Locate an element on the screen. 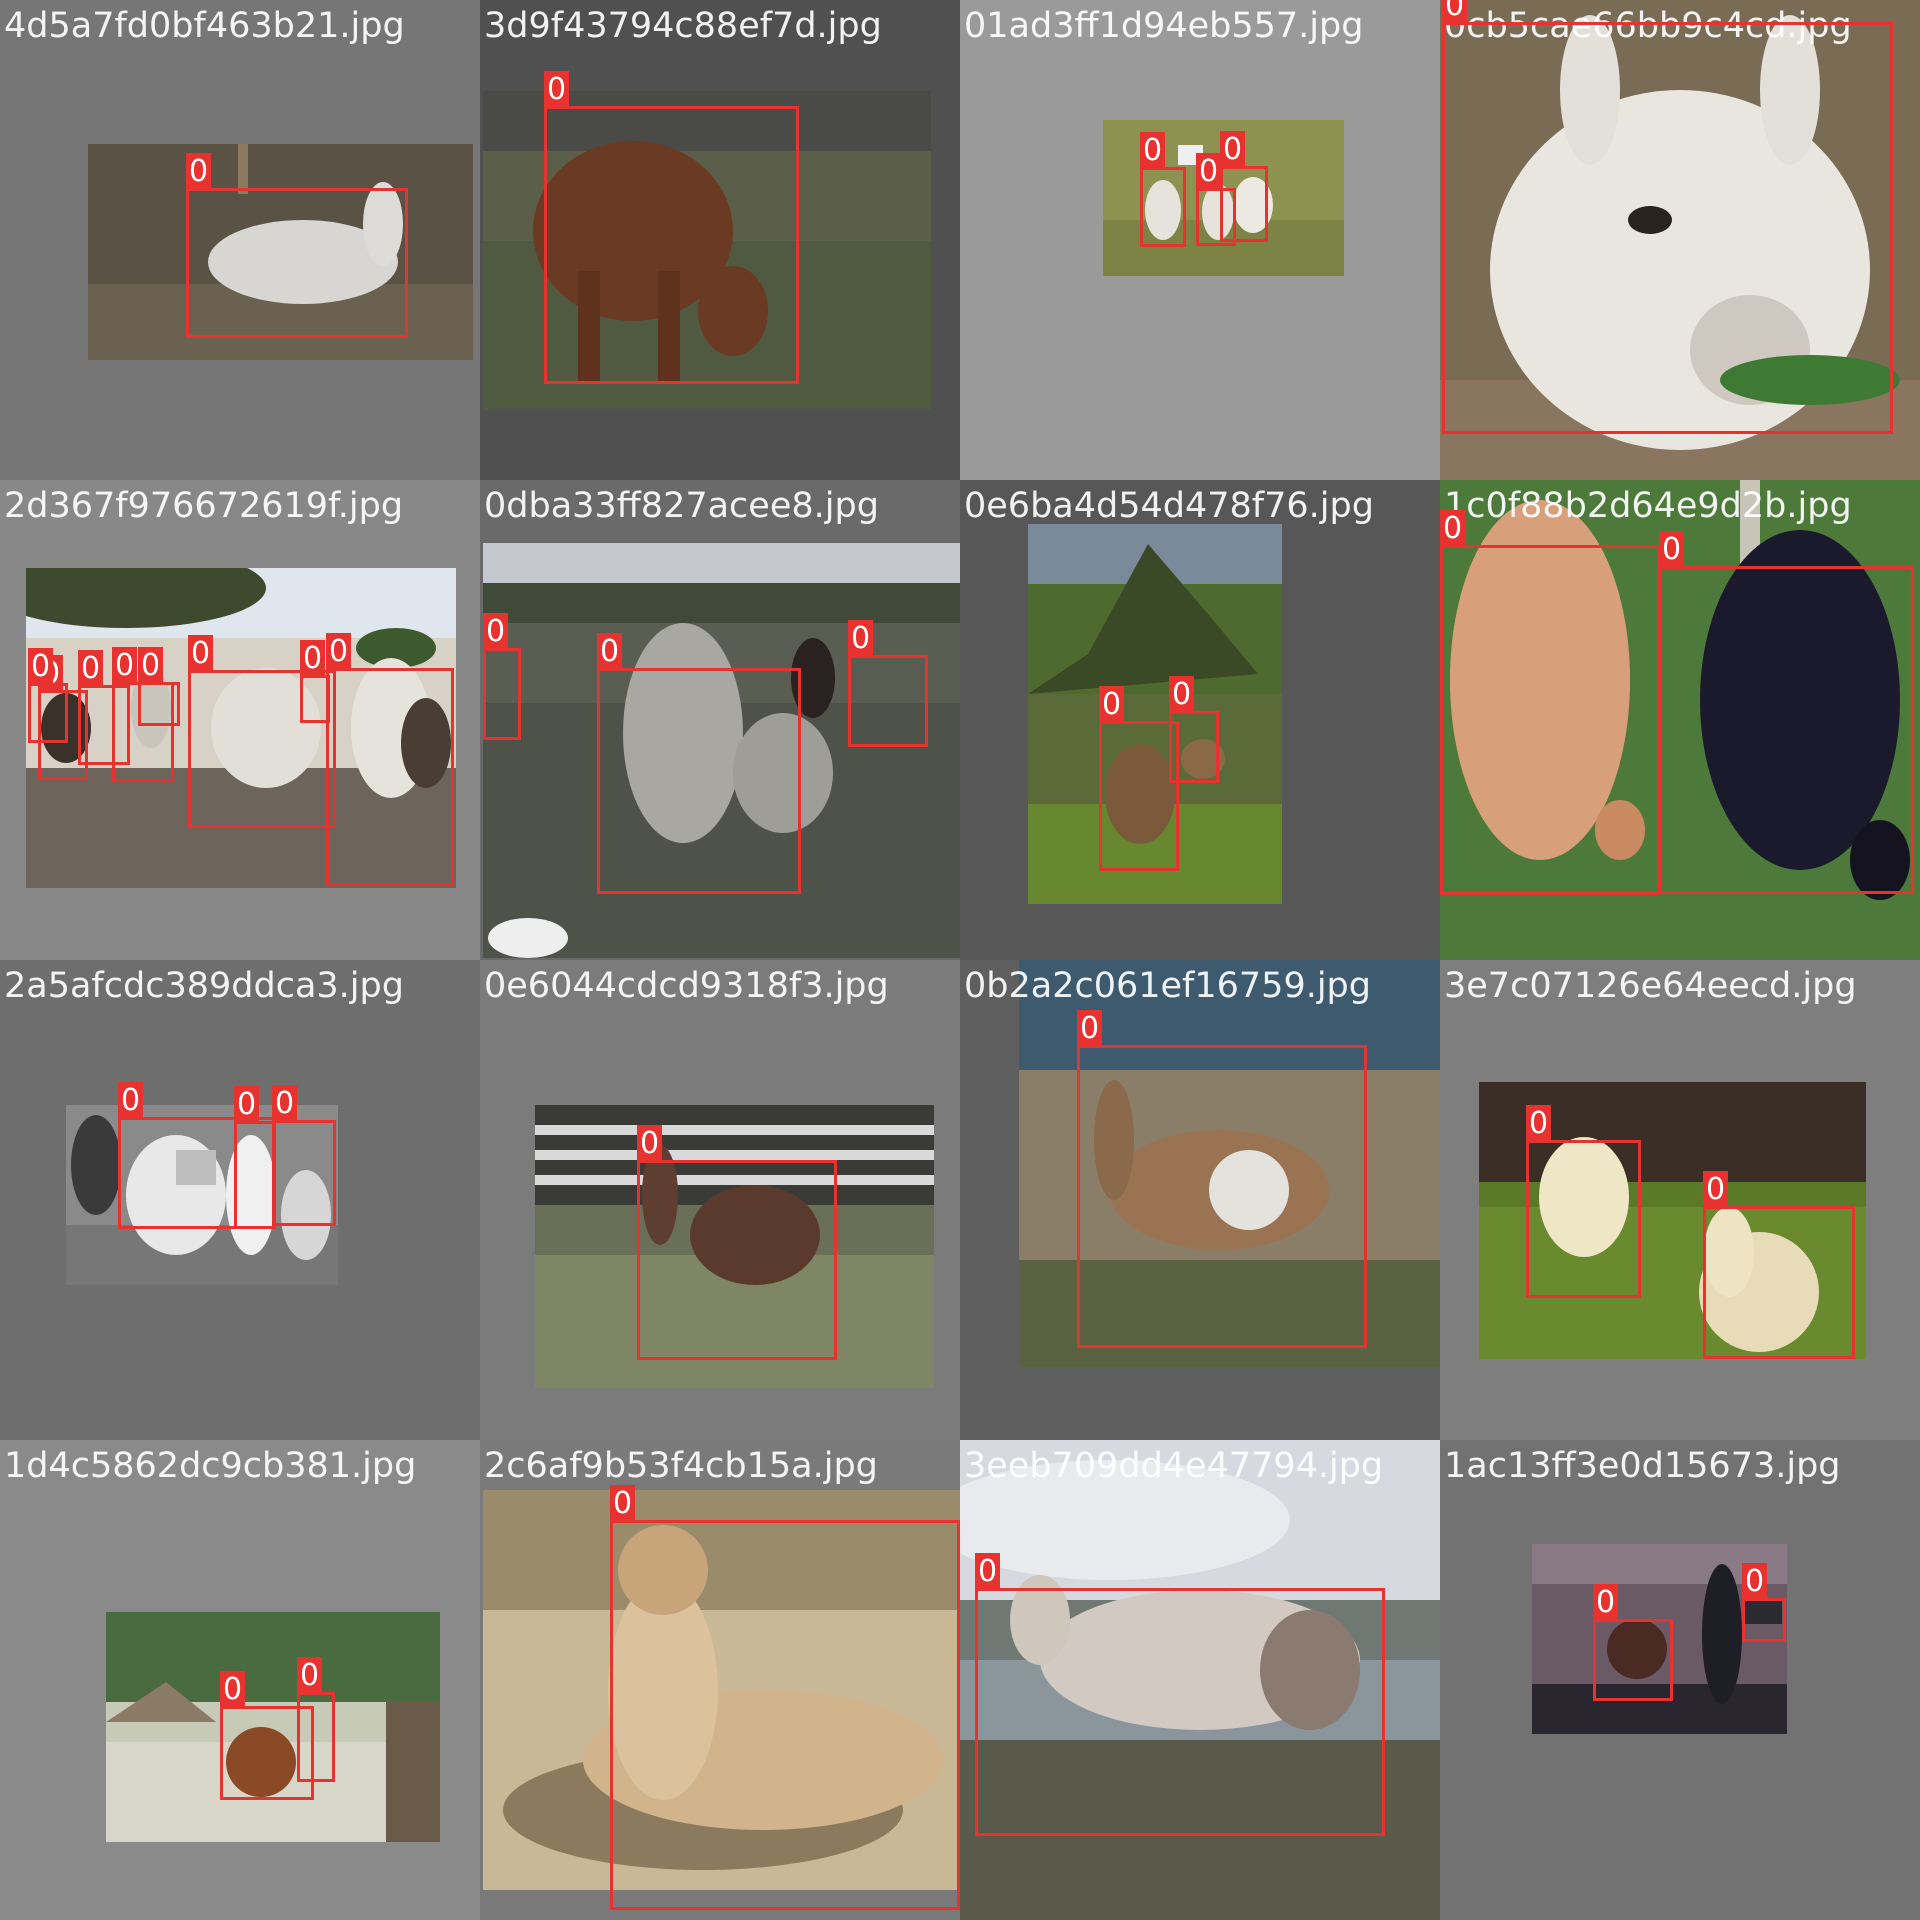 This screenshot has height=1920, width=1920. tile-2: 01ad3ff1d94eb557.jpg 0 0 0 is located at coordinates (1200, 240).